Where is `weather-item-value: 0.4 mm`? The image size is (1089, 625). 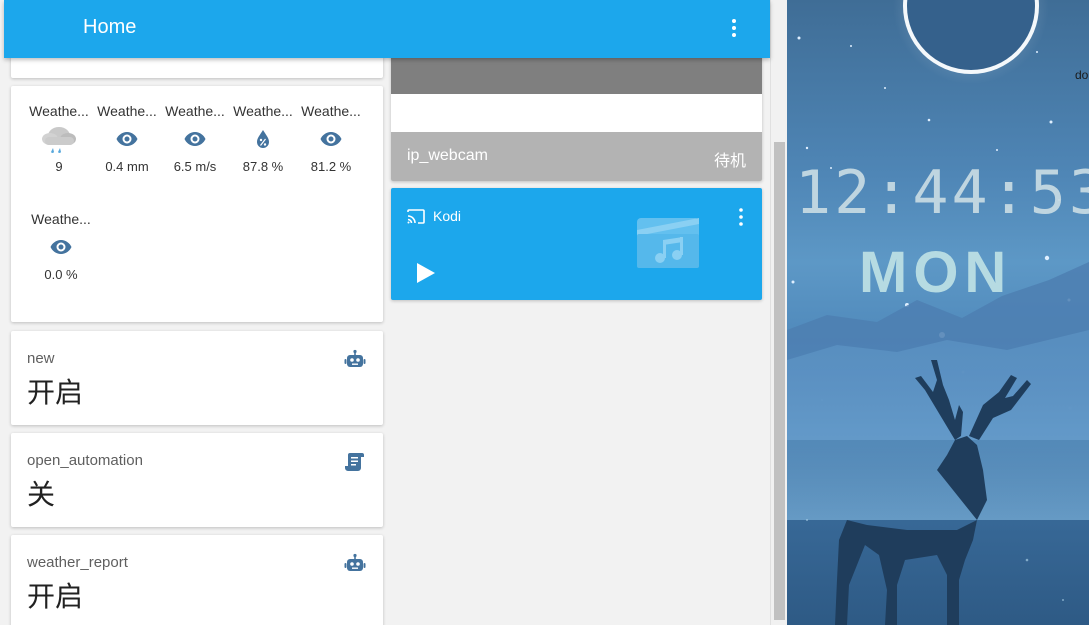
weather-item-value: 0.4 mm is located at coordinates (127, 166).